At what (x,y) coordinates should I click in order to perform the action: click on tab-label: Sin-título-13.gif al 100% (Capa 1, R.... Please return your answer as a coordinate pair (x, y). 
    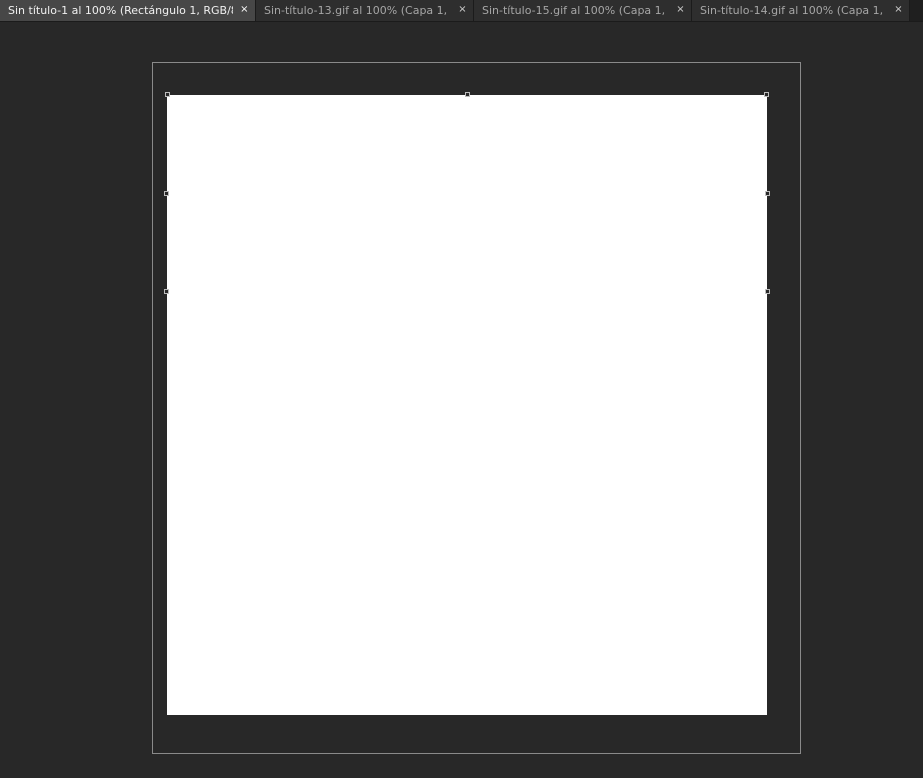
    Looking at the image, I should click on (357, 10).